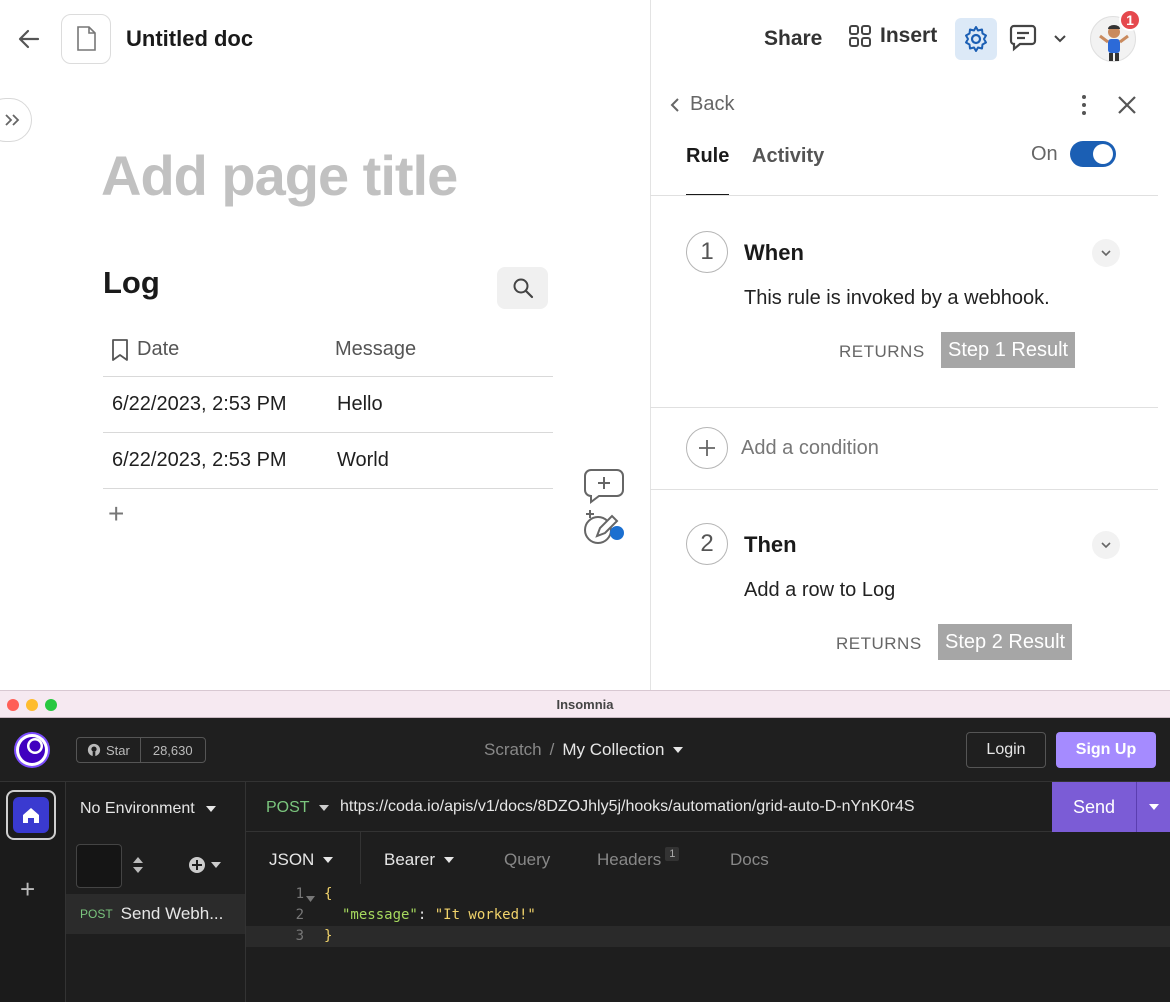 The height and width of the screenshot is (1002, 1170). What do you see at coordinates (360, 858) in the screenshot?
I see `tab-separator` at bounding box center [360, 858].